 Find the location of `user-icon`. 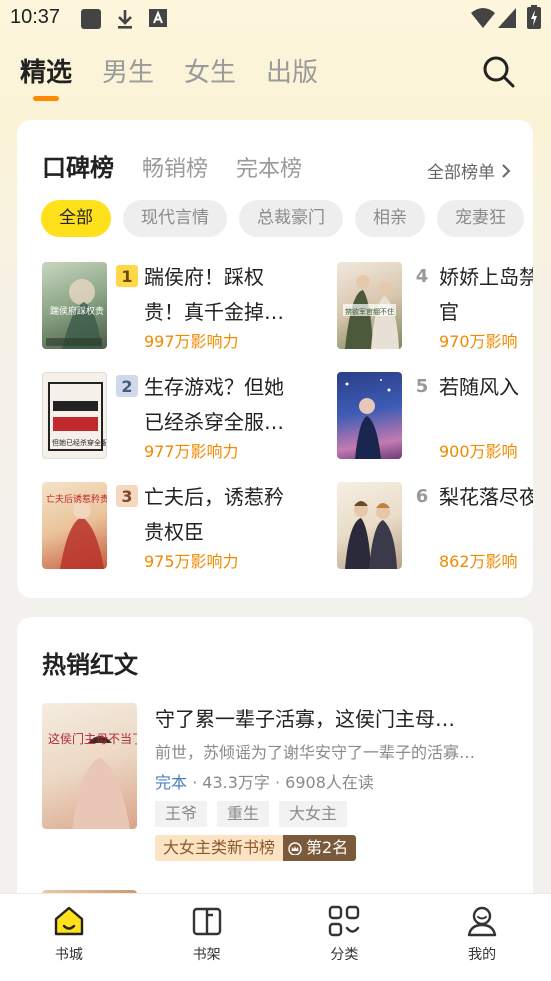

user-icon is located at coordinates (482, 921).